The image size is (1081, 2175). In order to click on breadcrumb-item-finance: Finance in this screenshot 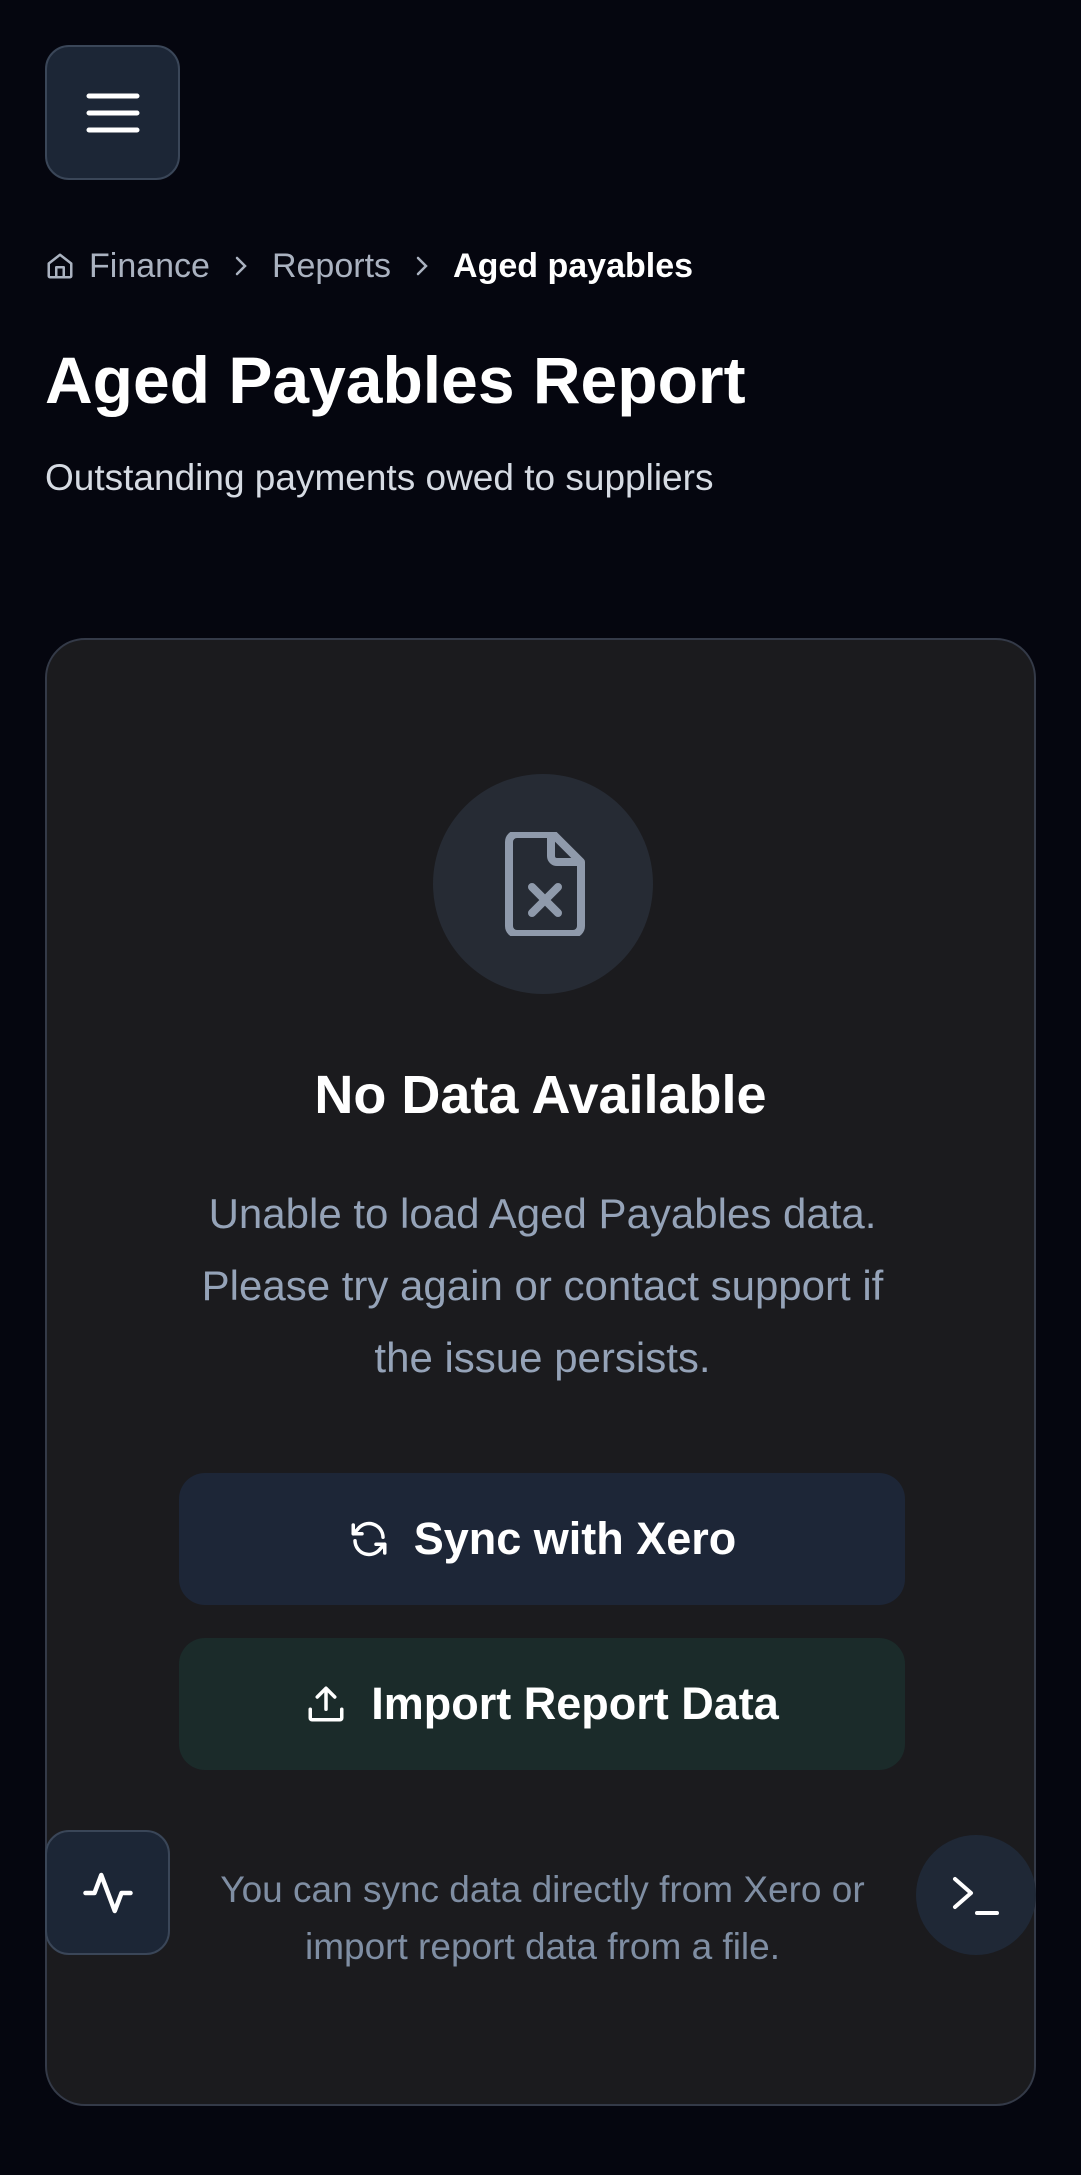, I will do `click(127, 266)`.